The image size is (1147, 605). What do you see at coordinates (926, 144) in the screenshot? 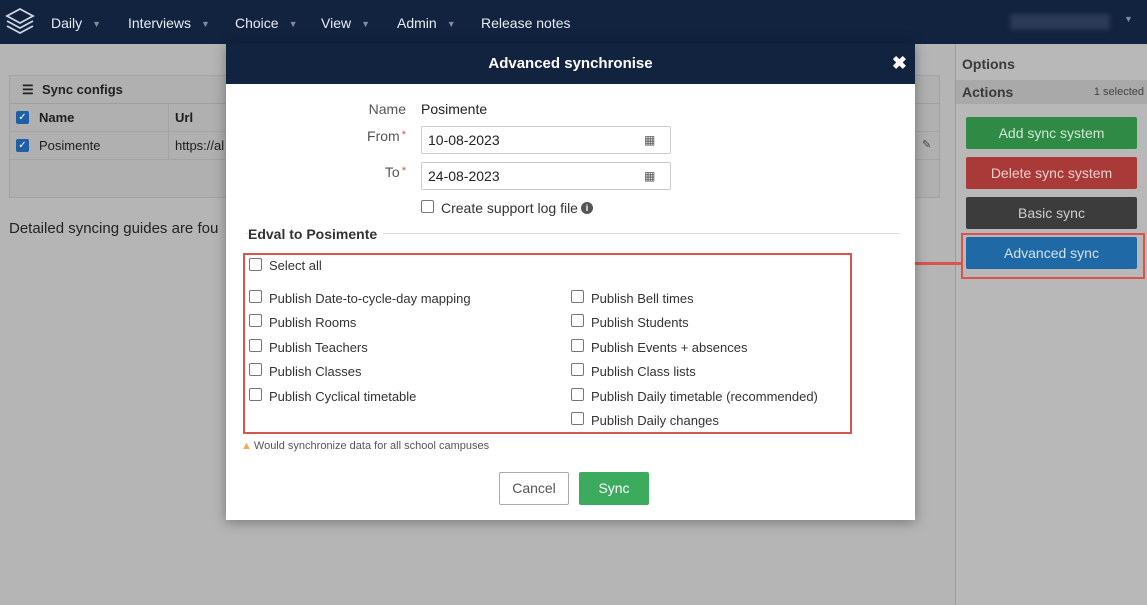
I see `edit-icon: ✎` at bounding box center [926, 144].